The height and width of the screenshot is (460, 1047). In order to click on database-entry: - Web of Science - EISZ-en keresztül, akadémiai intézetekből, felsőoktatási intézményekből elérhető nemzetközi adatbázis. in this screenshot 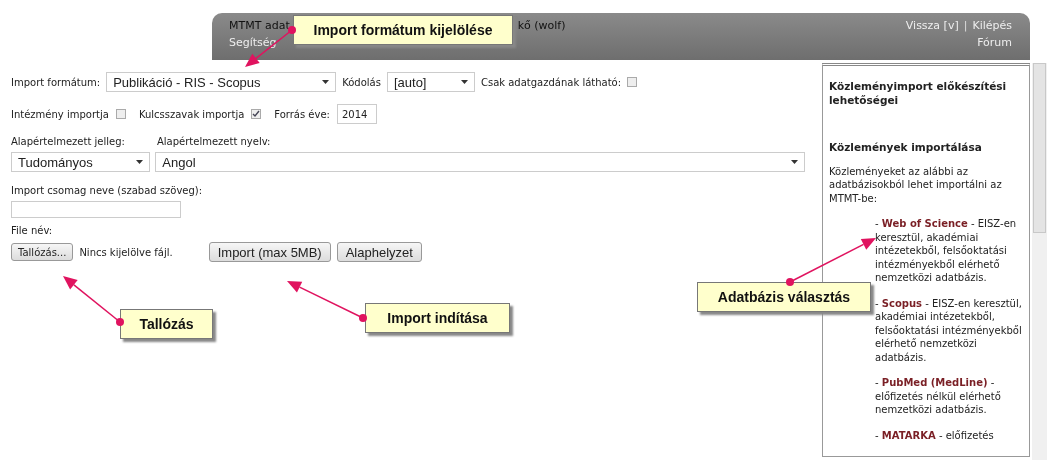, I will do `click(946, 251)`.